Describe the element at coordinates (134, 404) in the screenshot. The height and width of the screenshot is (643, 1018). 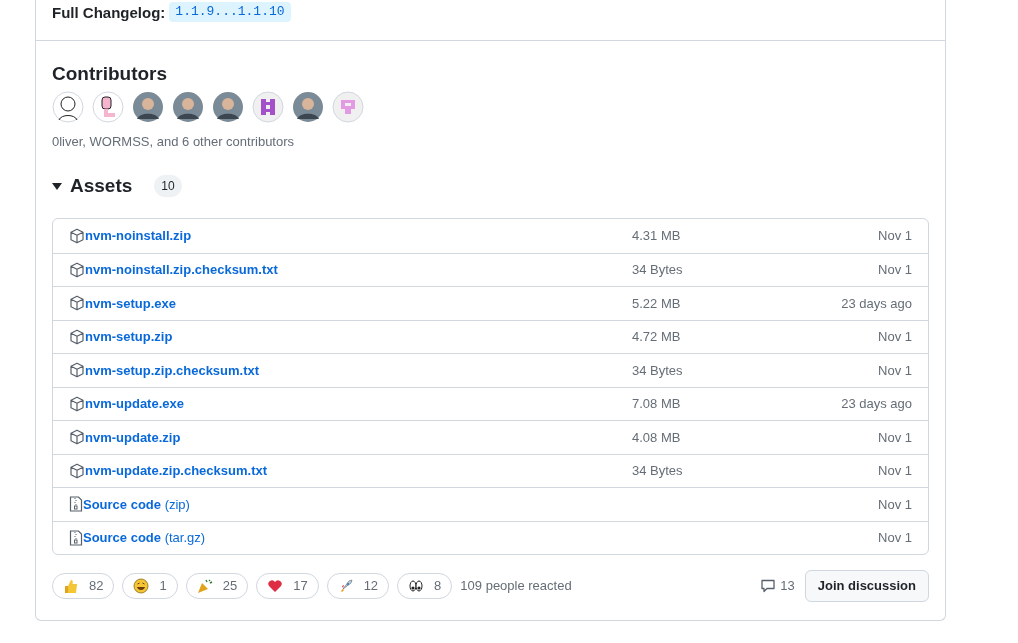
I see `asset-link: nvm-update.exe` at that location.